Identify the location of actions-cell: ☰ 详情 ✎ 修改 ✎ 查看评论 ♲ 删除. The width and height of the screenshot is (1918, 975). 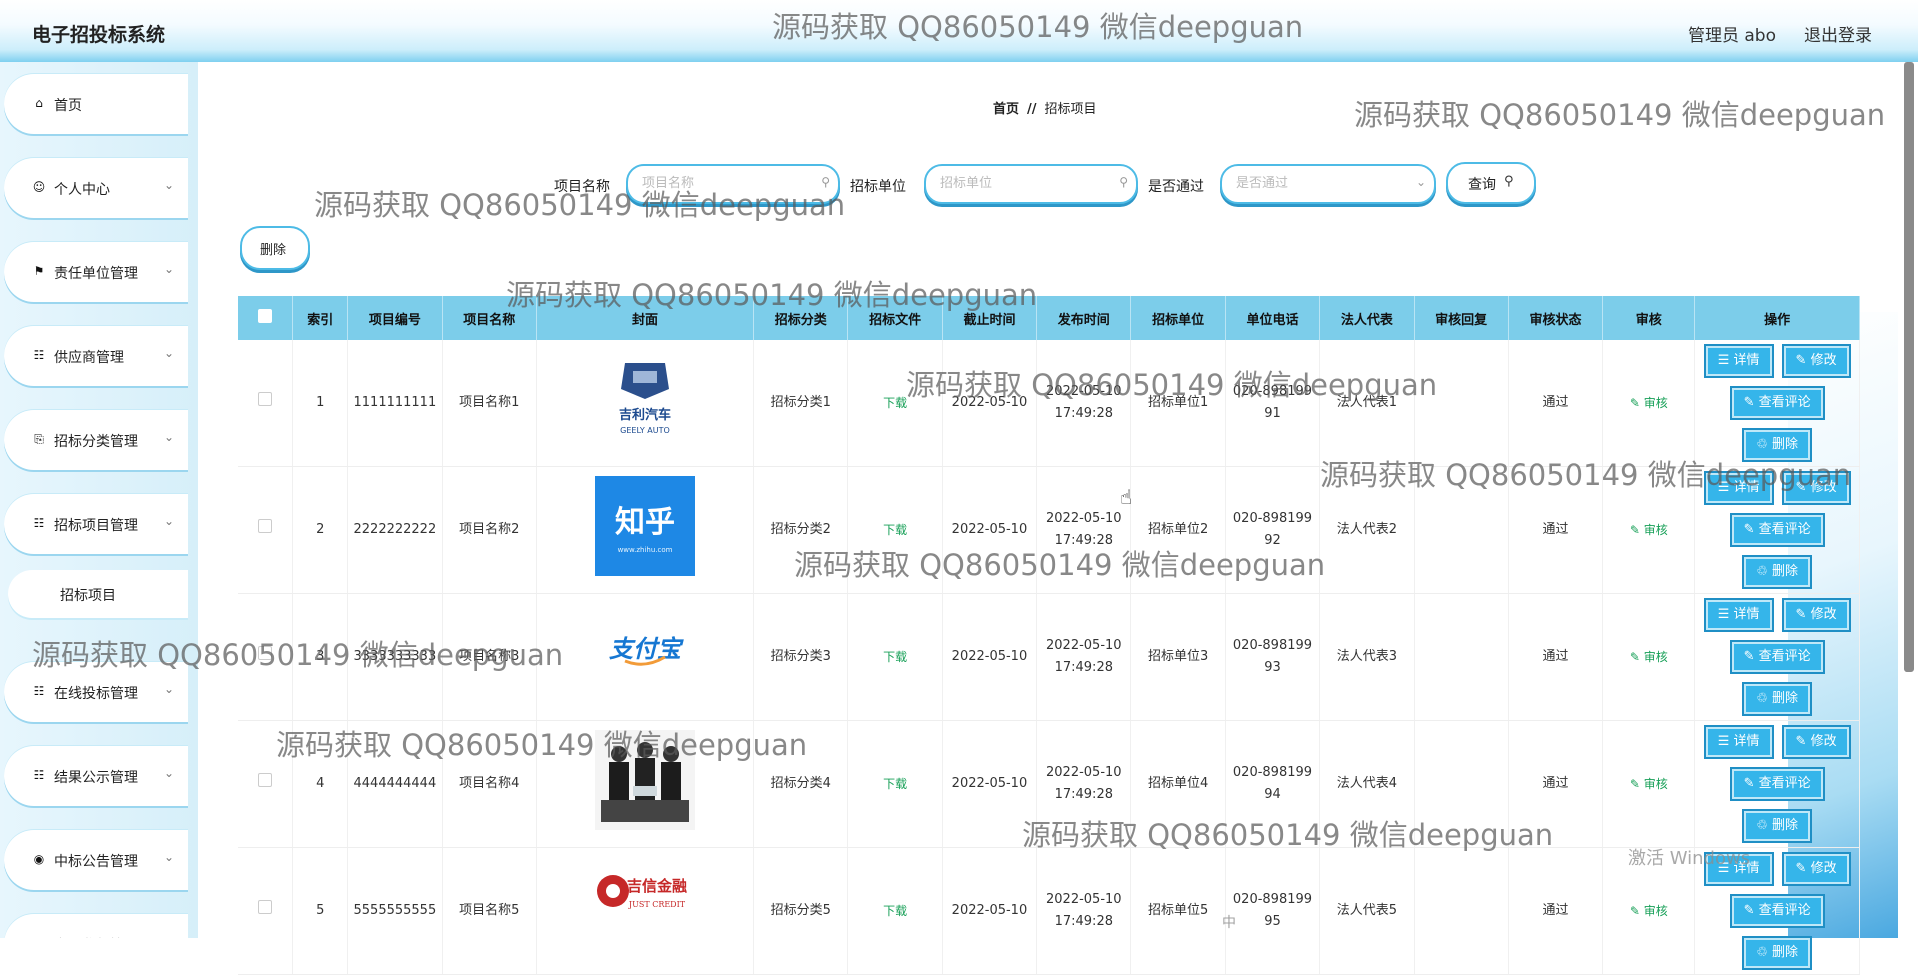
(1777, 403).